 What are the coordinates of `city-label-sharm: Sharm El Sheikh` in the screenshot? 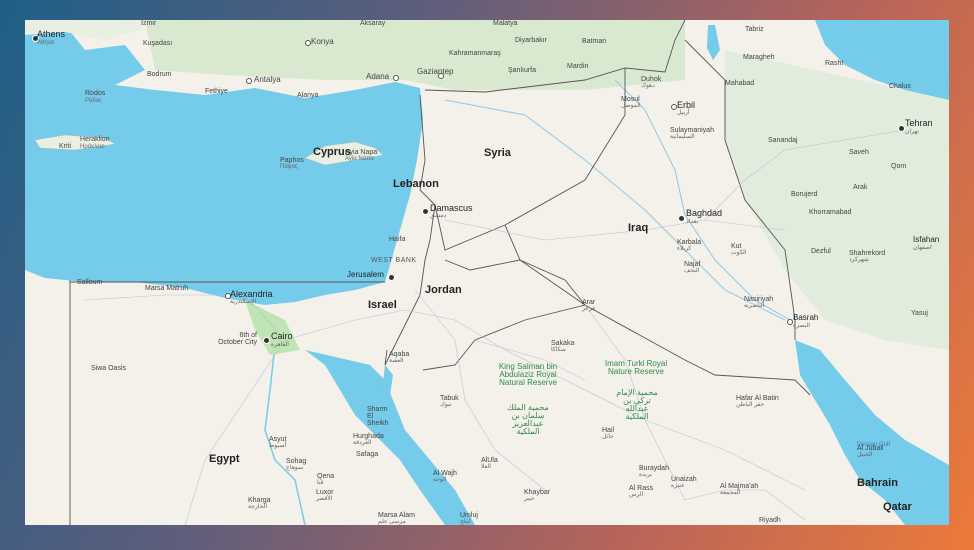 It's located at (378, 416).